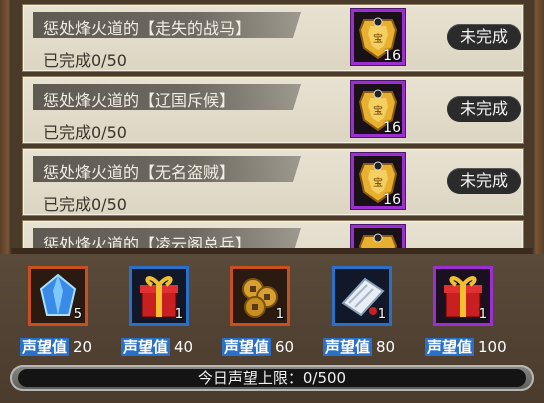  Describe the element at coordinates (139, 100) in the screenshot. I see `task-title: 惩处烽火道的【辽国斥候】` at that location.